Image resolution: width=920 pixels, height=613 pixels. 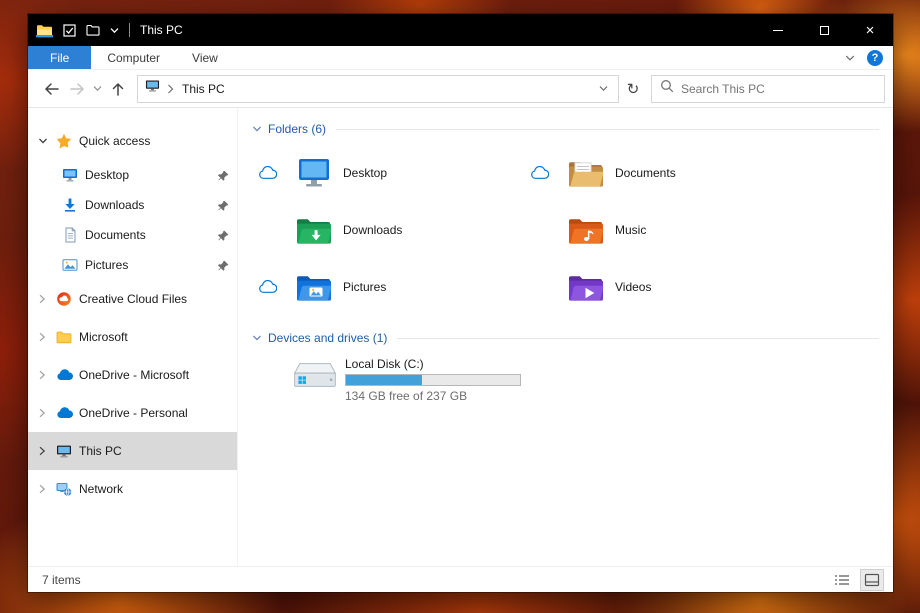 What do you see at coordinates (388, 172) in the screenshot?
I see `folder-tile-desktop: Desktop` at bounding box center [388, 172].